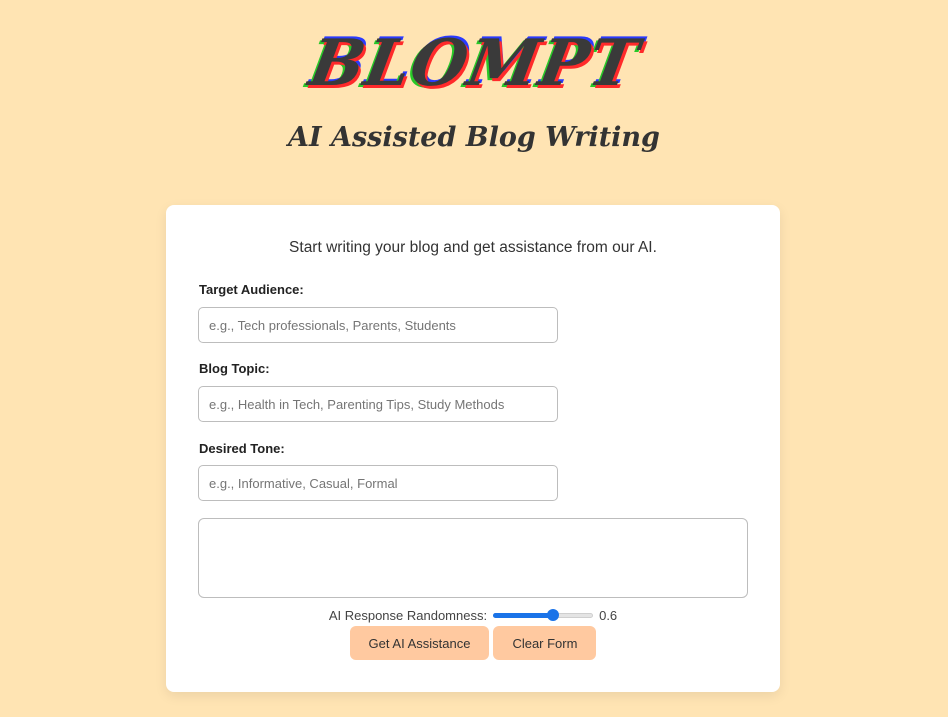 Image resolution: width=948 pixels, height=717 pixels. Describe the element at coordinates (473, 558) in the screenshot. I see `blog-content-textarea` at that location.